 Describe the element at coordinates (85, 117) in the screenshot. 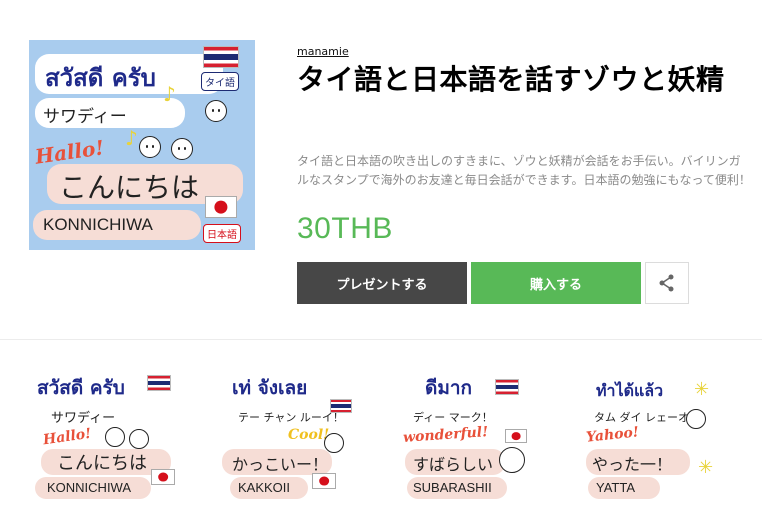

I see `main-katakana-text: サワディー` at that location.